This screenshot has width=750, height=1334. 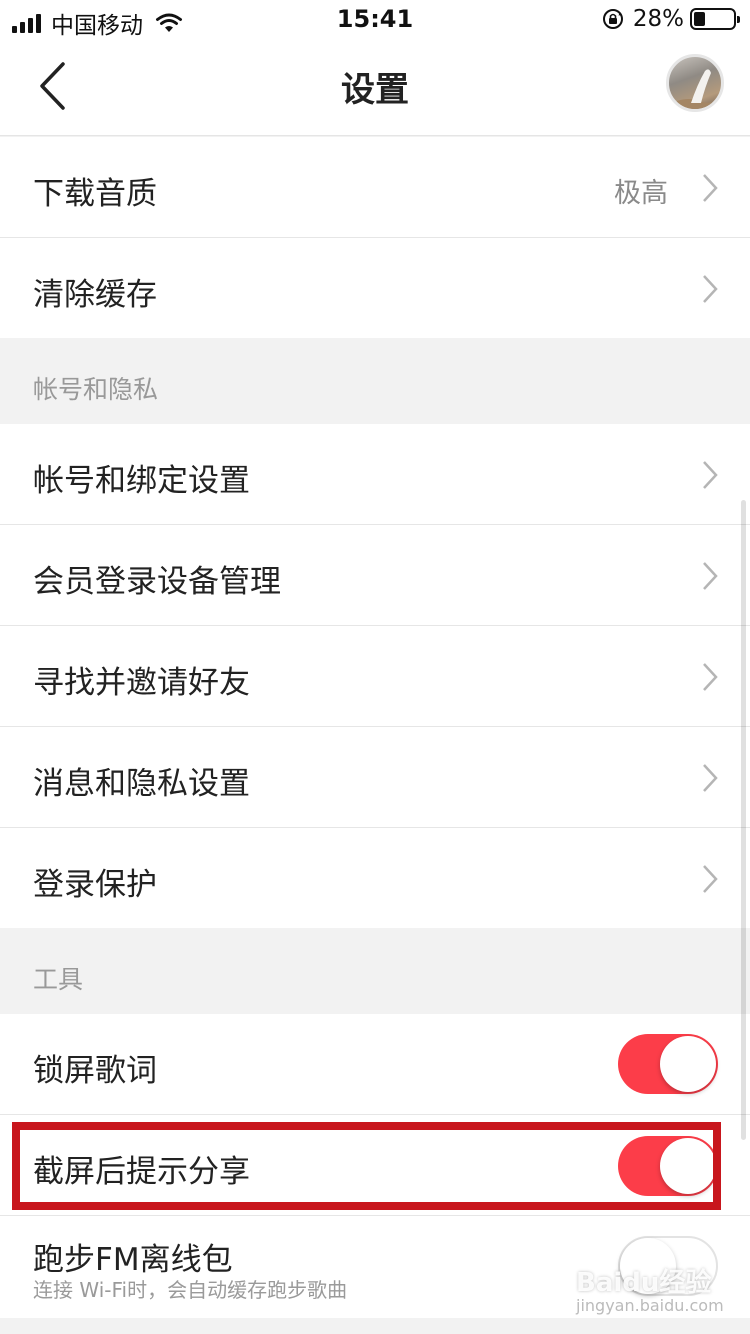 I want to click on row-account-binding: 帐号和绑定设置, so click(x=375, y=474).